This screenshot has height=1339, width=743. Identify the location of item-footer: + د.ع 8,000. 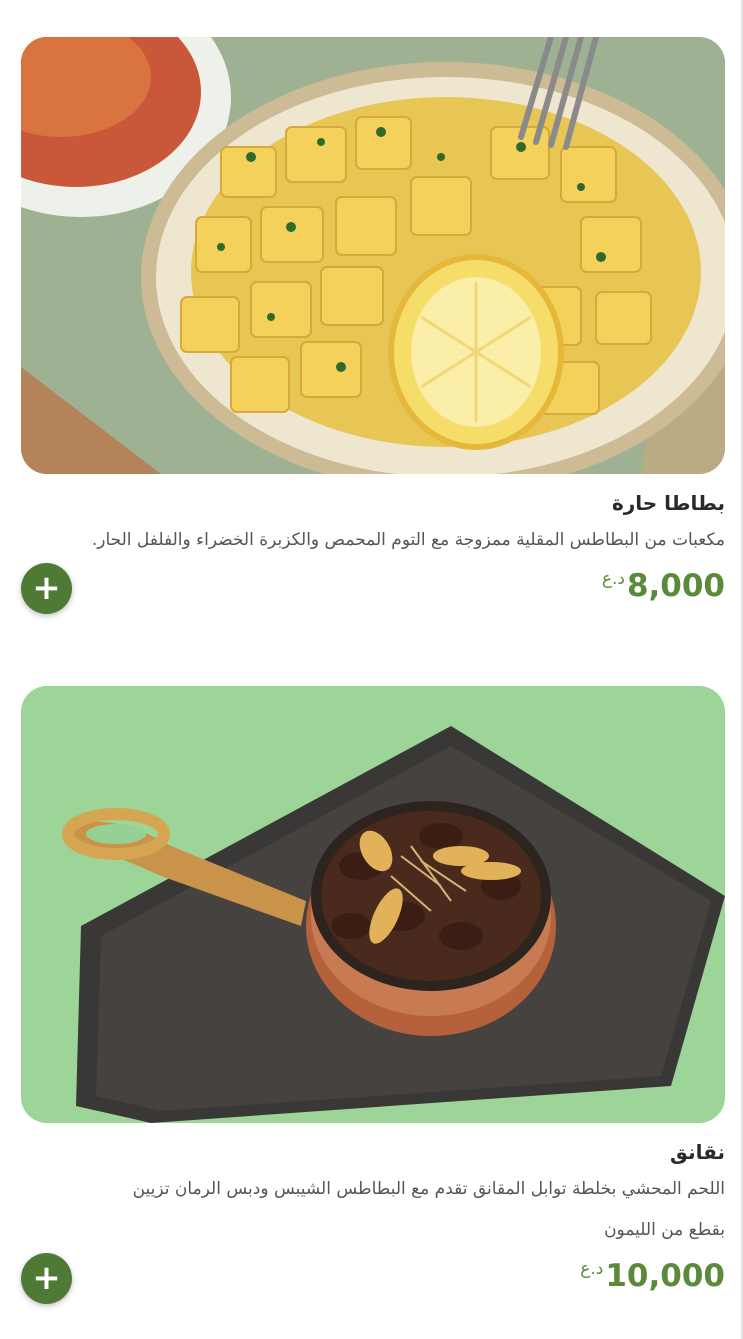
(373, 592).